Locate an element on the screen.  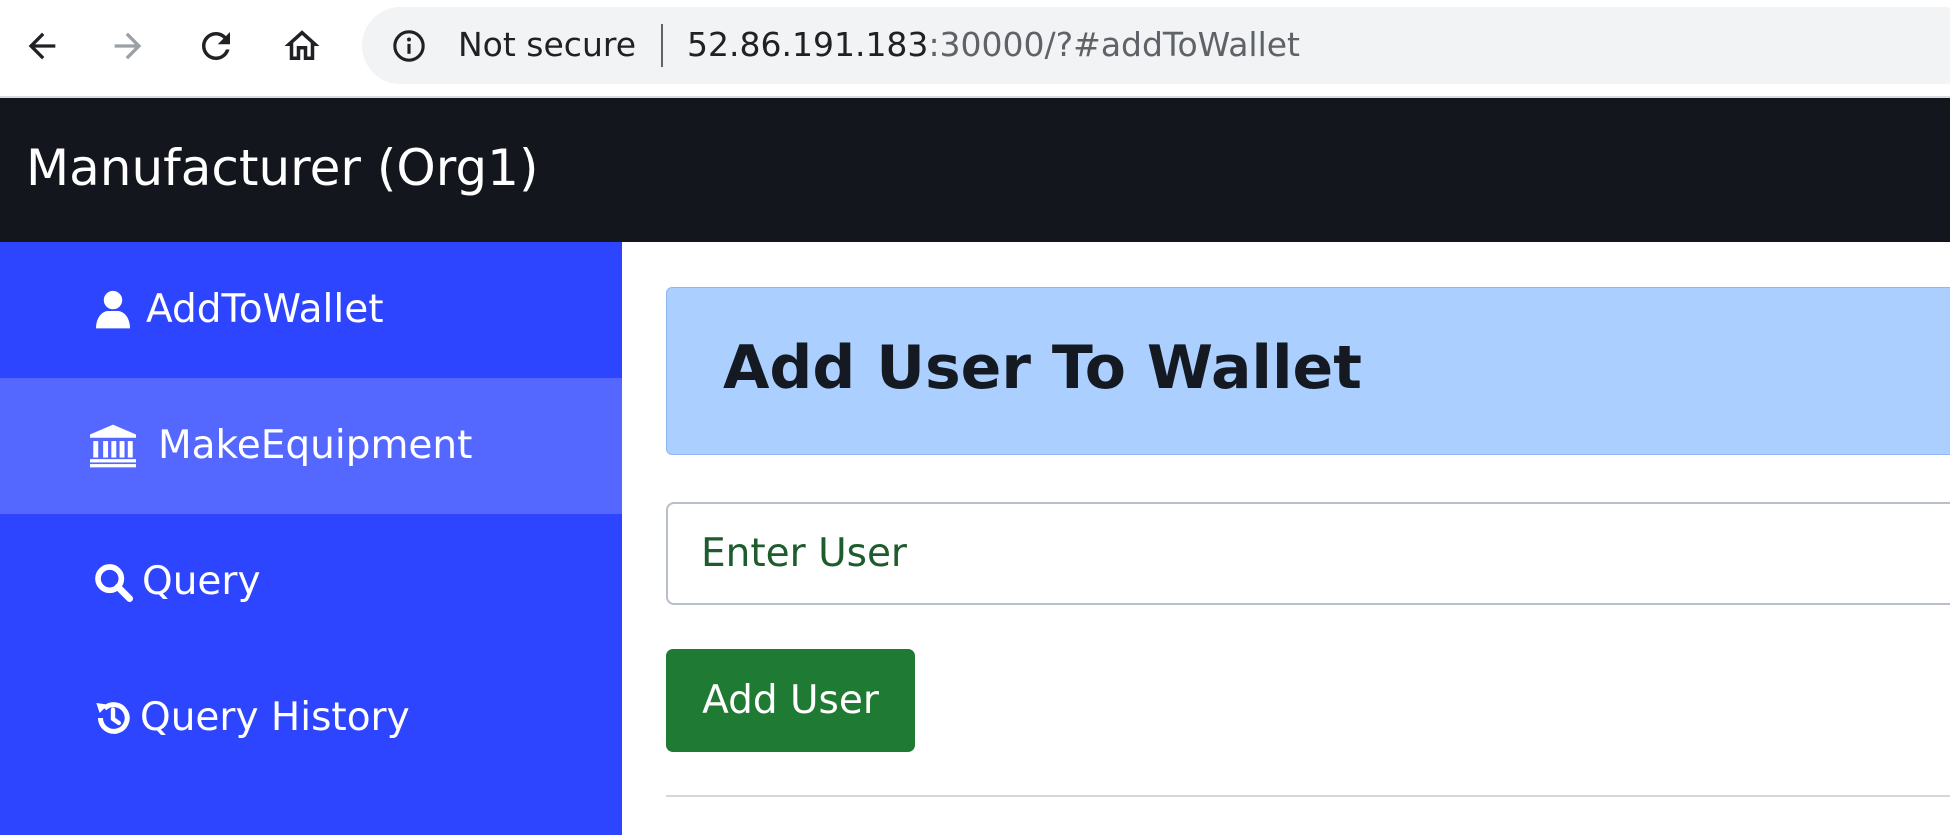
url-path: :30000/?#addToWallet is located at coordinates (1114, 44).